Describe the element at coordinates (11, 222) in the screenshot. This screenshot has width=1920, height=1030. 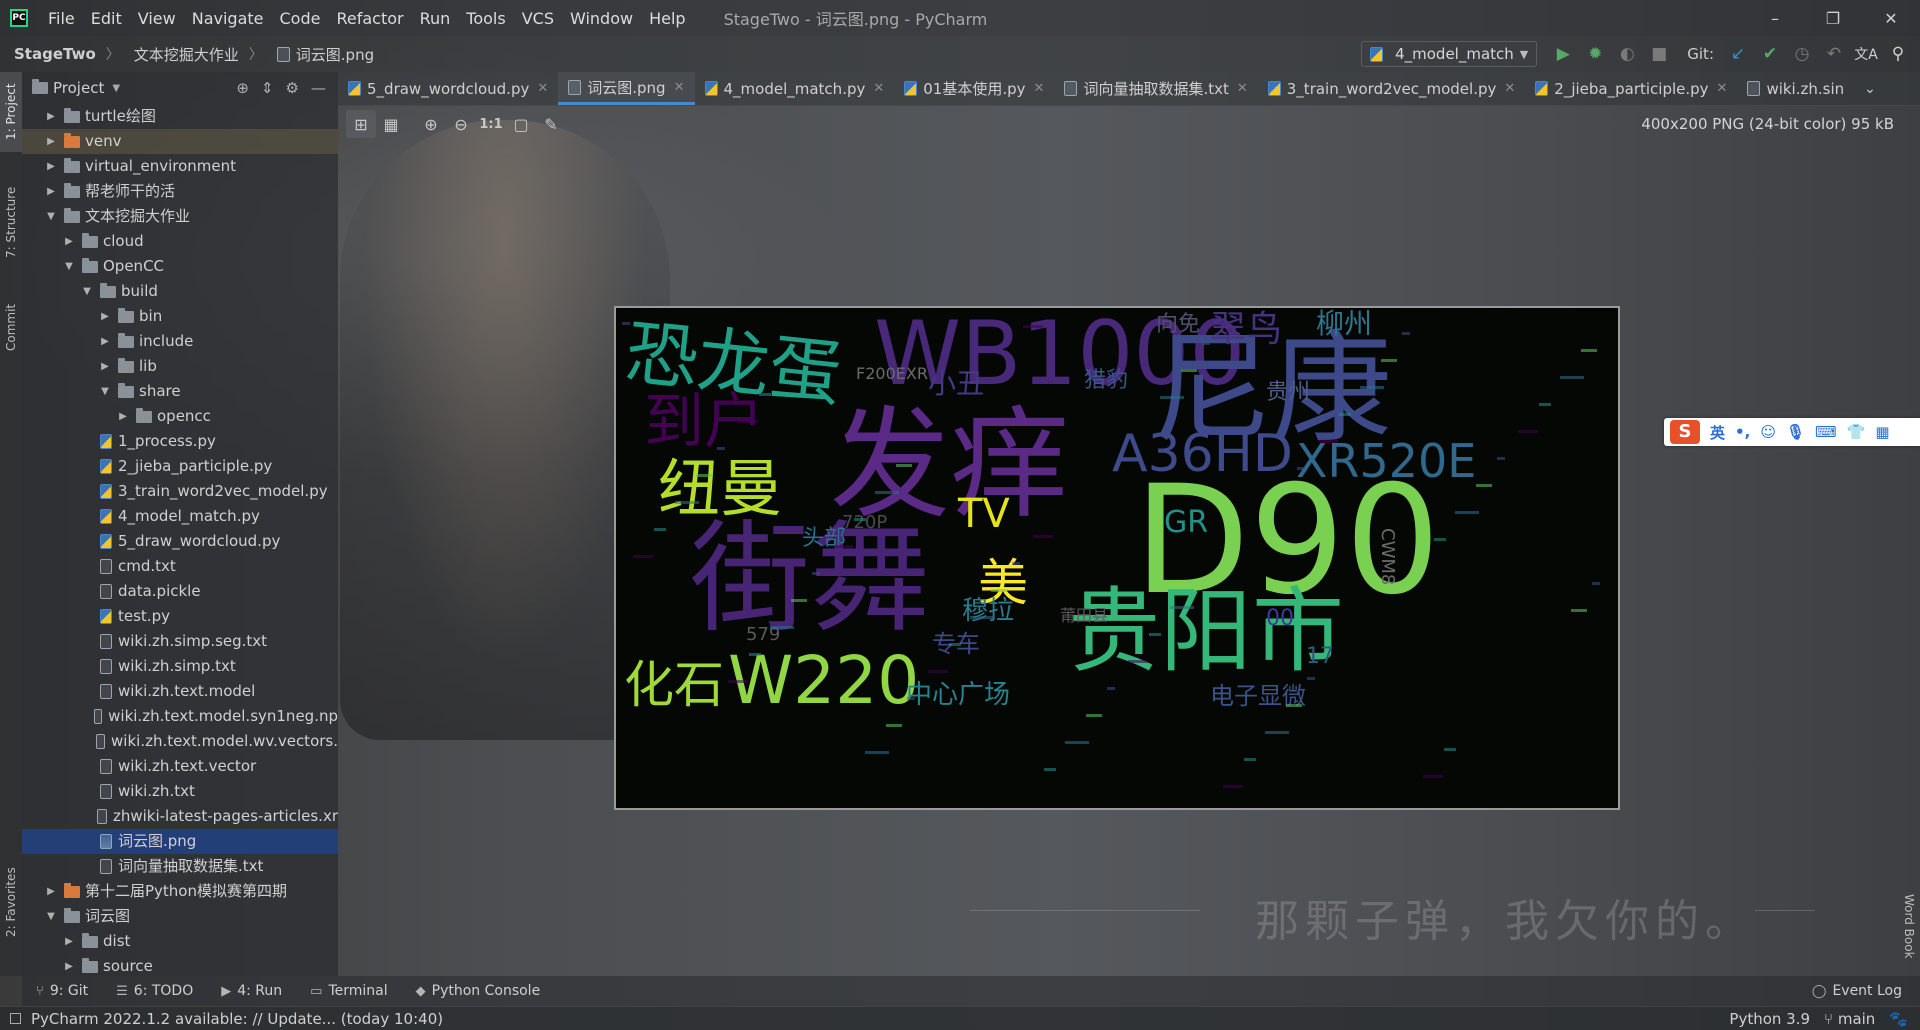
I see `tool-tab-structure: 7: Structure` at that location.